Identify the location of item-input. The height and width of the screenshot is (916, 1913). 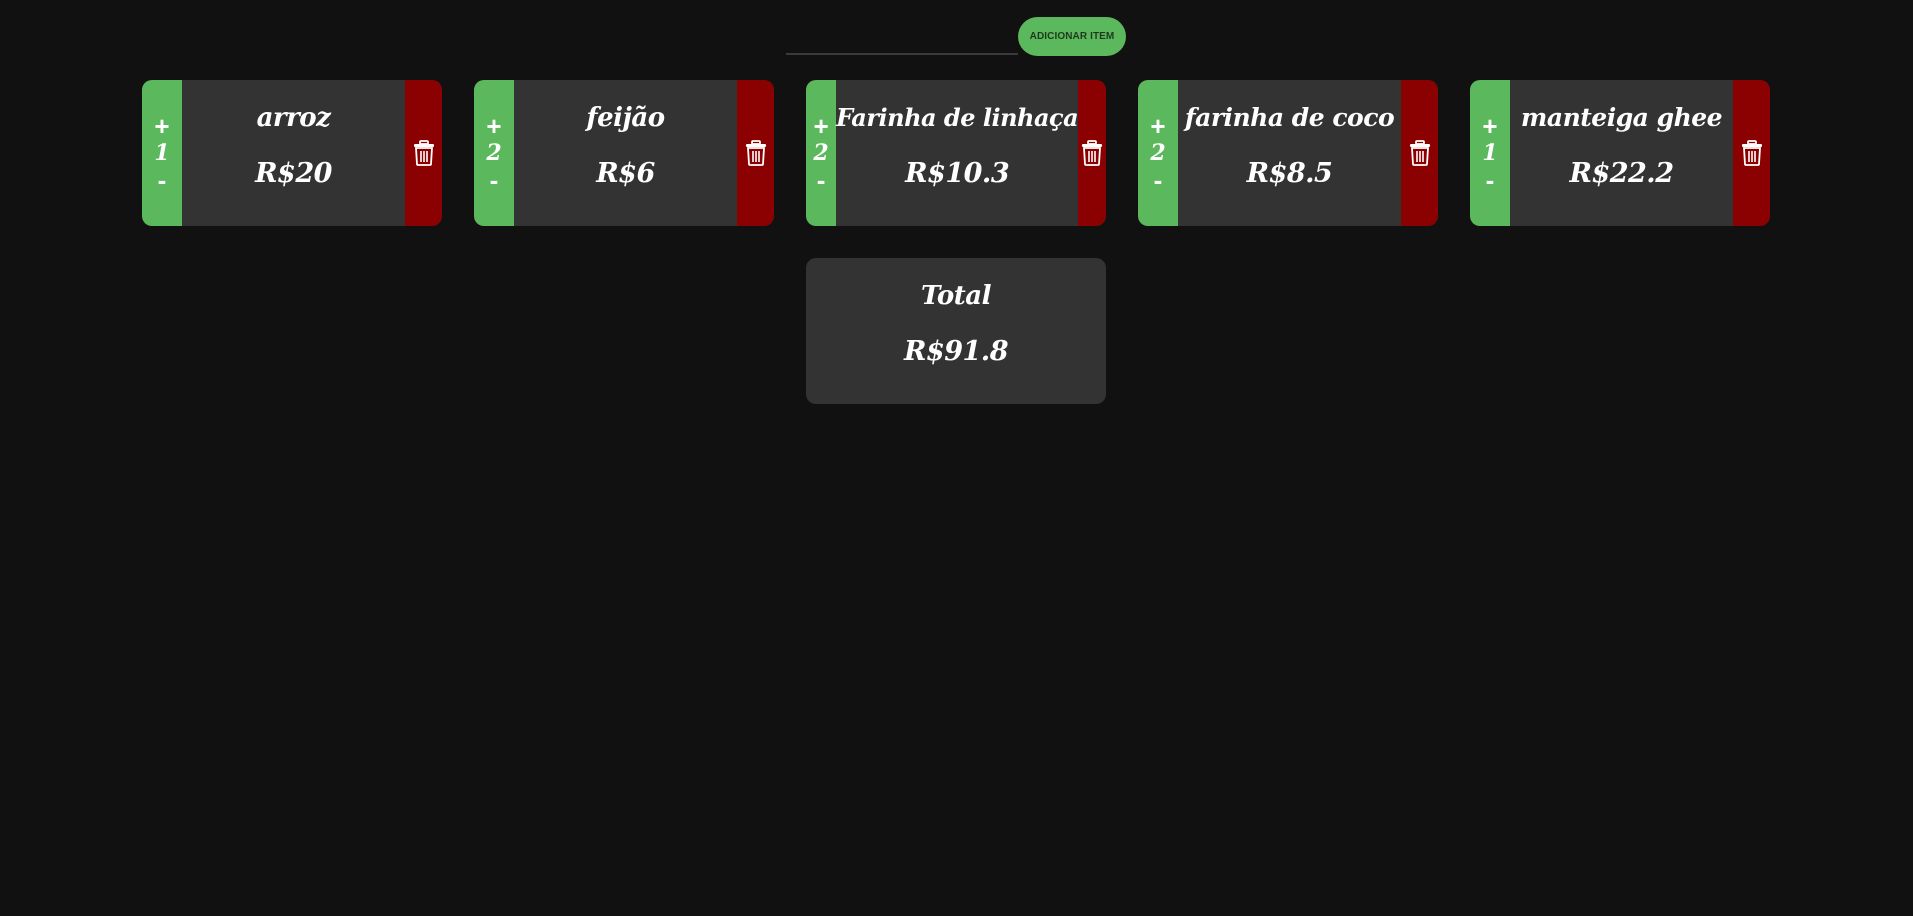
(902, 37).